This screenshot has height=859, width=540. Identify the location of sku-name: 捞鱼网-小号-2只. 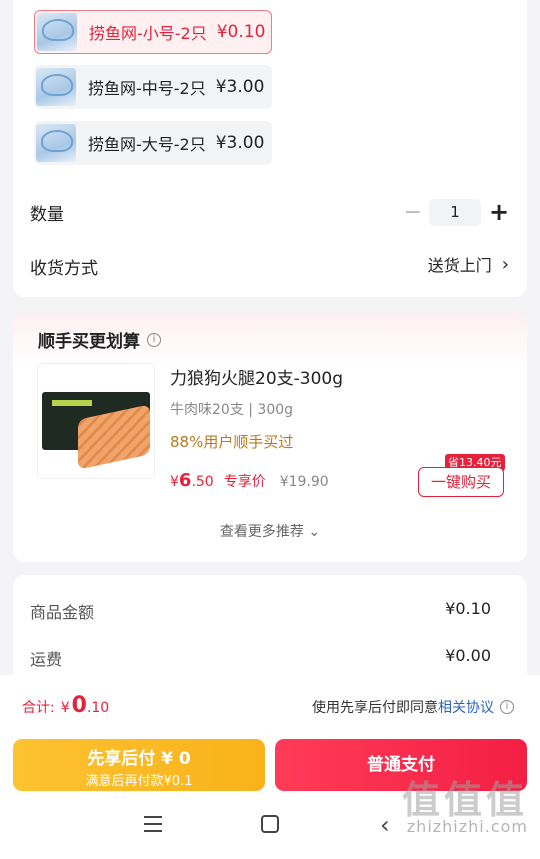
(148, 33).